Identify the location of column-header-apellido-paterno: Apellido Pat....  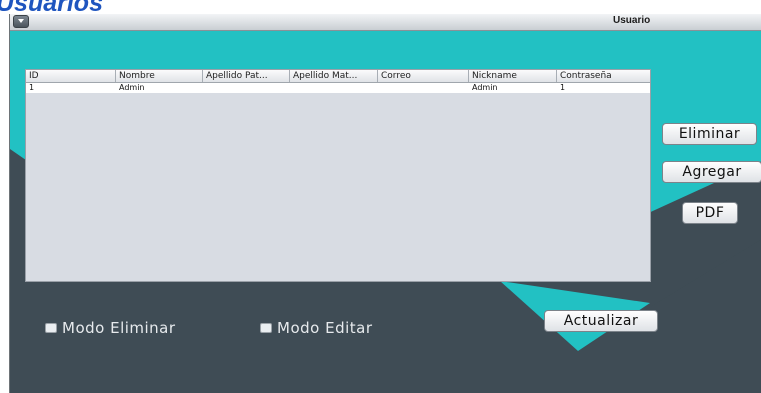
(246, 76).